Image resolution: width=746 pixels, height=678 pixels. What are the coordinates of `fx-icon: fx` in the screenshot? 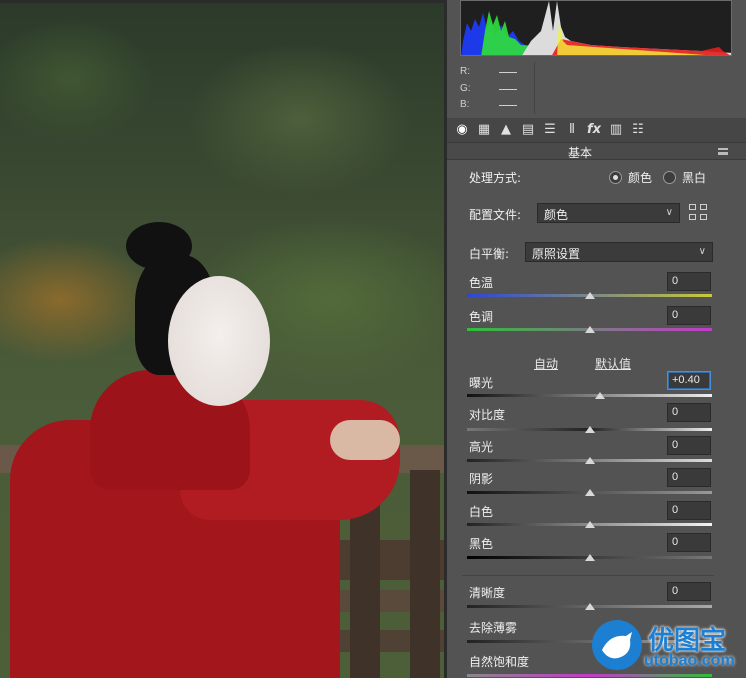 It's located at (594, 130).